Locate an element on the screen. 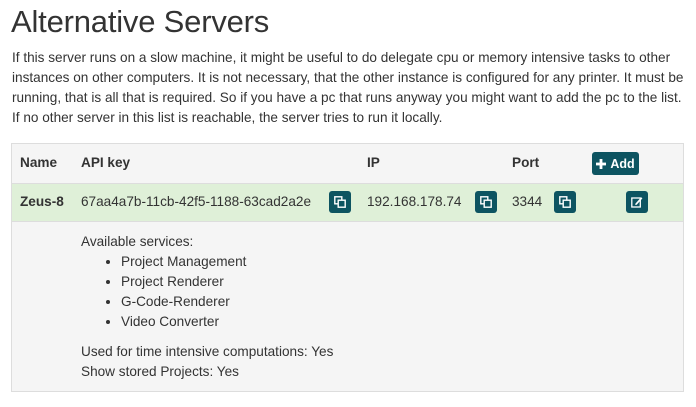 The image size is (696, 407). add-server-button: Add is located at coordinates (615, 163).